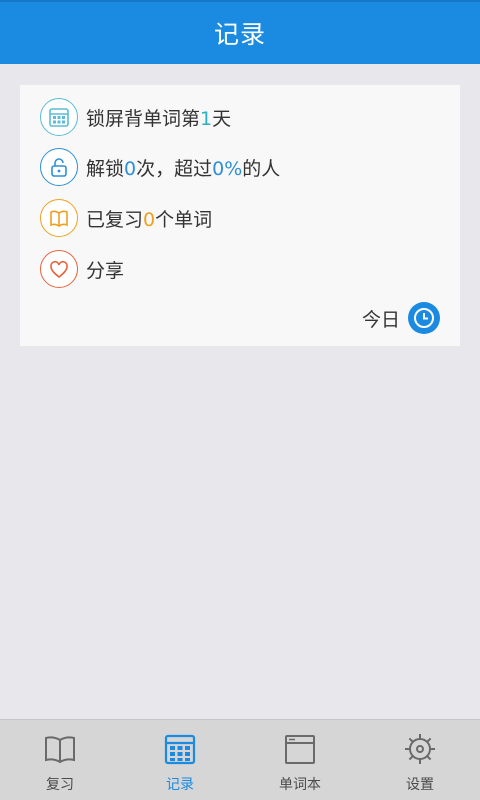  I want to click on days-suffix: 天, so click(222, 118).